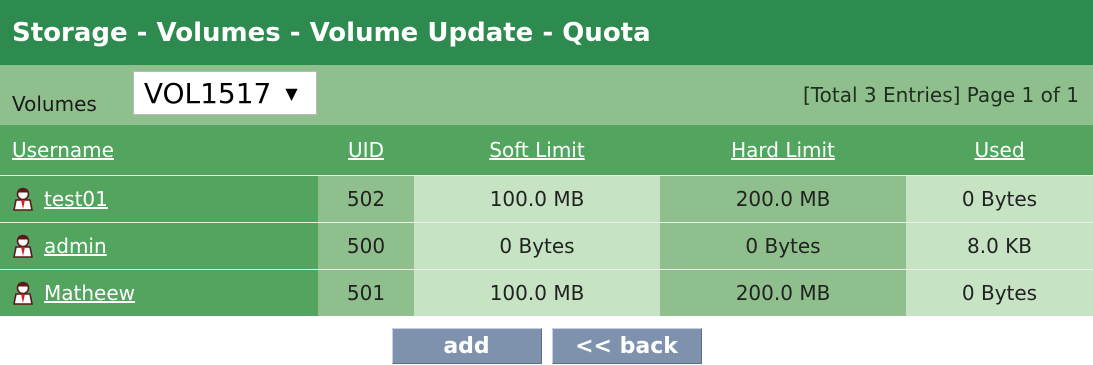 The width and height of the screenshot is (1093, 365). I want to click on hard-limit-cell: 0 Bytes, so click(783, 246).